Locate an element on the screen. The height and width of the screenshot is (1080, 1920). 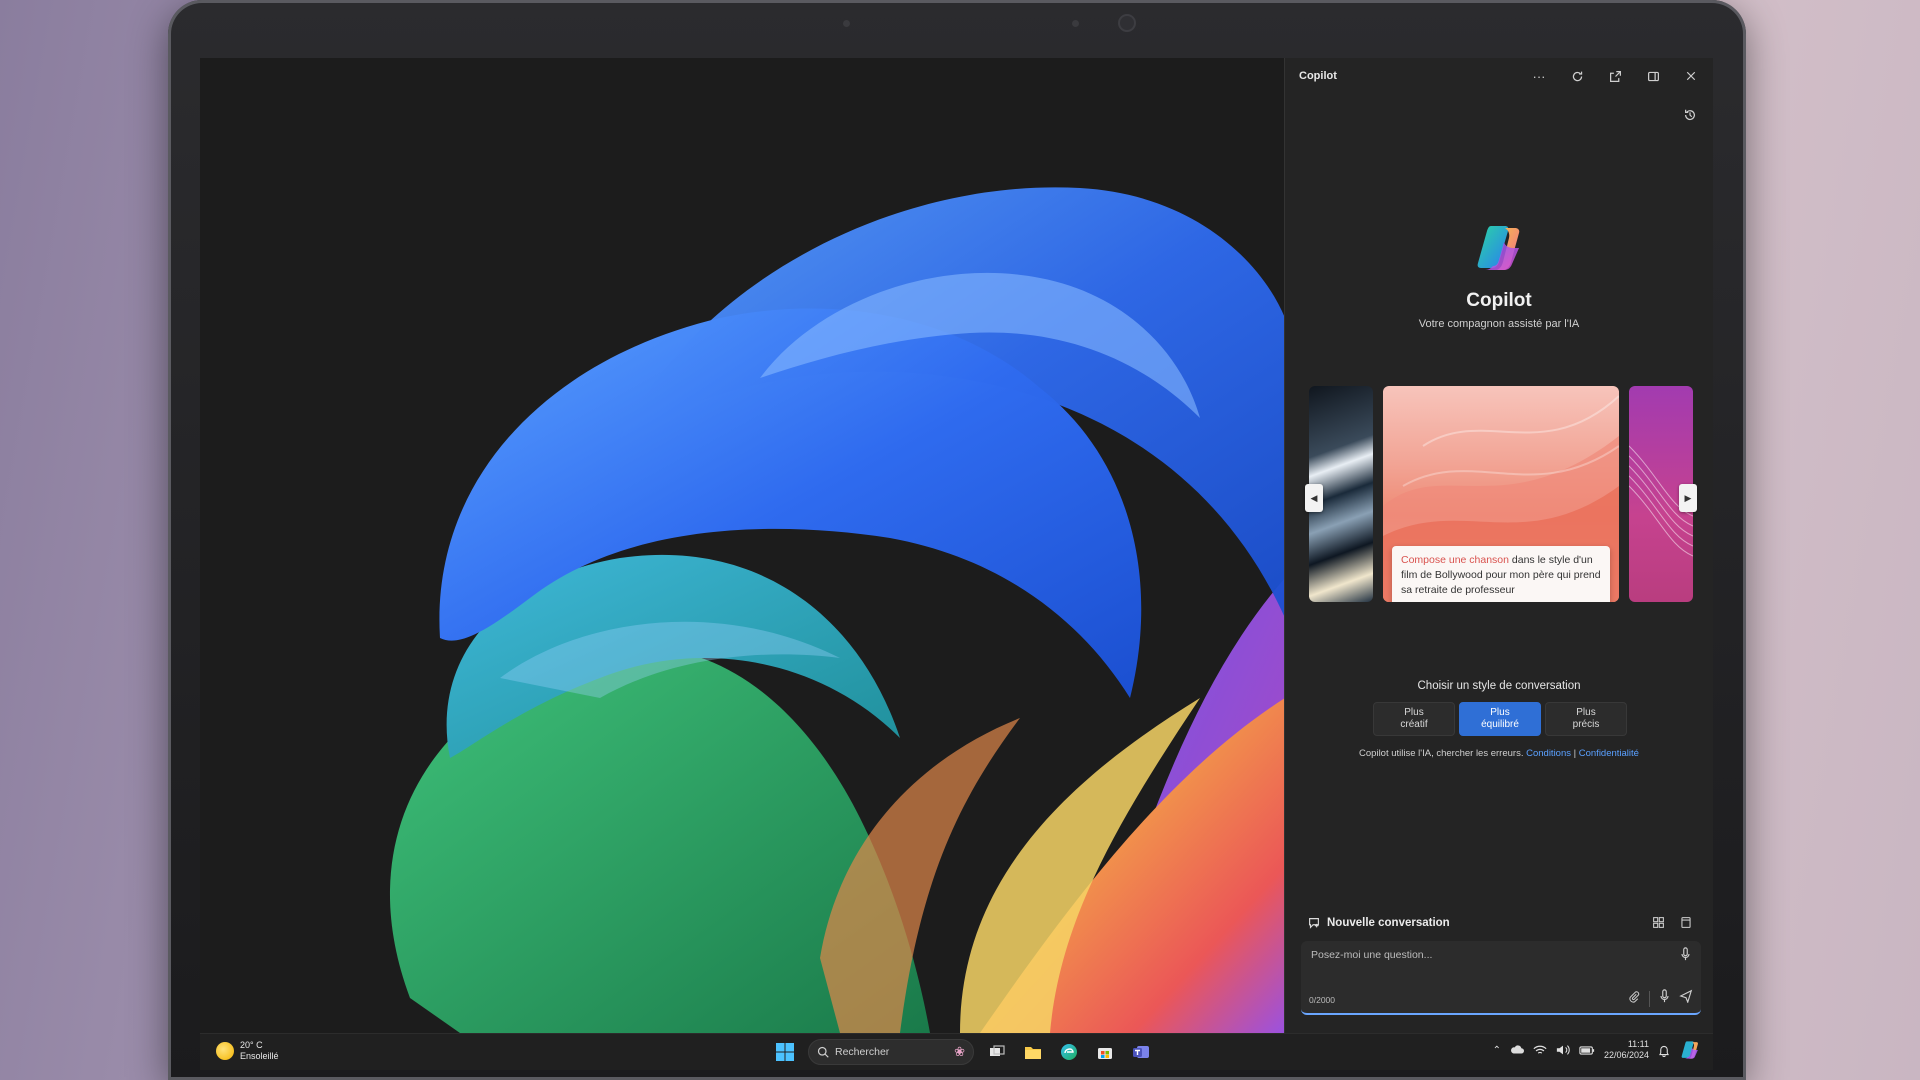
teams-icon is located at coordinates (1141, 1052).